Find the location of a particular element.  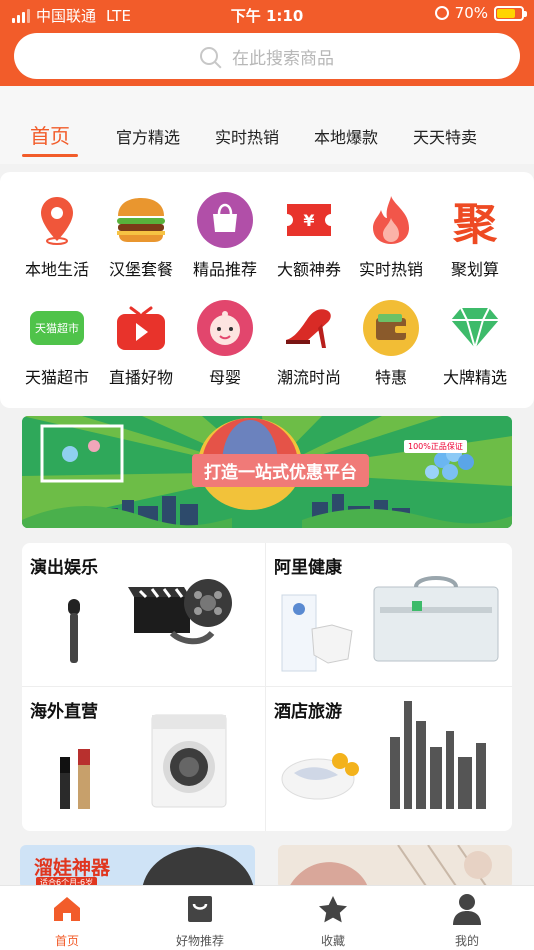

category-label: 大牌精选 is located at coordinates (474, 377).